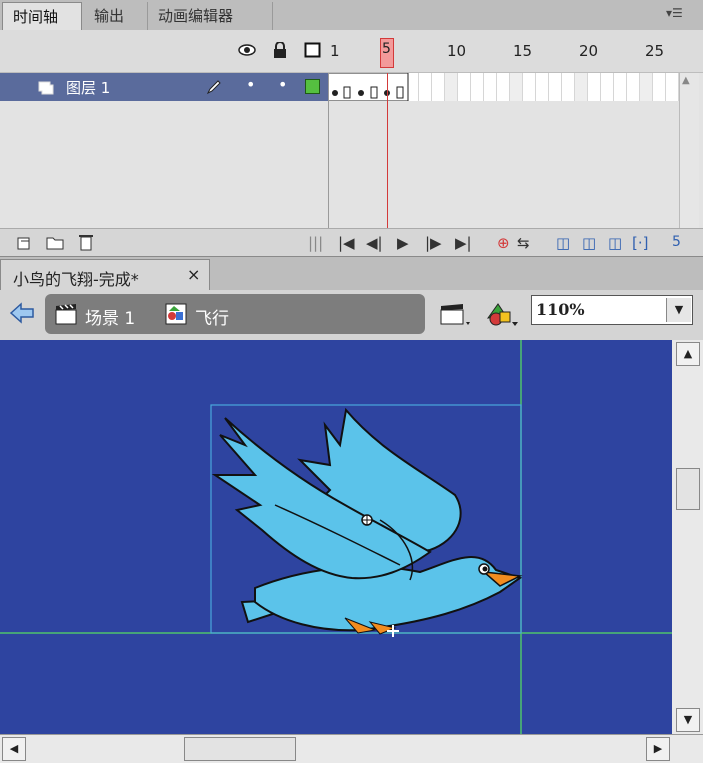  Describe the element at coordinates (433, 243) in the screenshot. I see `step-forward-icon: |▶` at that location.